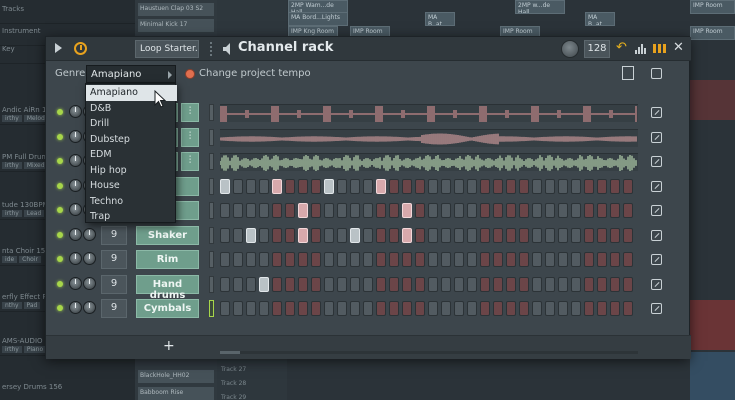  What do you see at coordinates (10, 259) in the screenshot?
I see `browser-tag: ide` at bounding box center [10, 259].